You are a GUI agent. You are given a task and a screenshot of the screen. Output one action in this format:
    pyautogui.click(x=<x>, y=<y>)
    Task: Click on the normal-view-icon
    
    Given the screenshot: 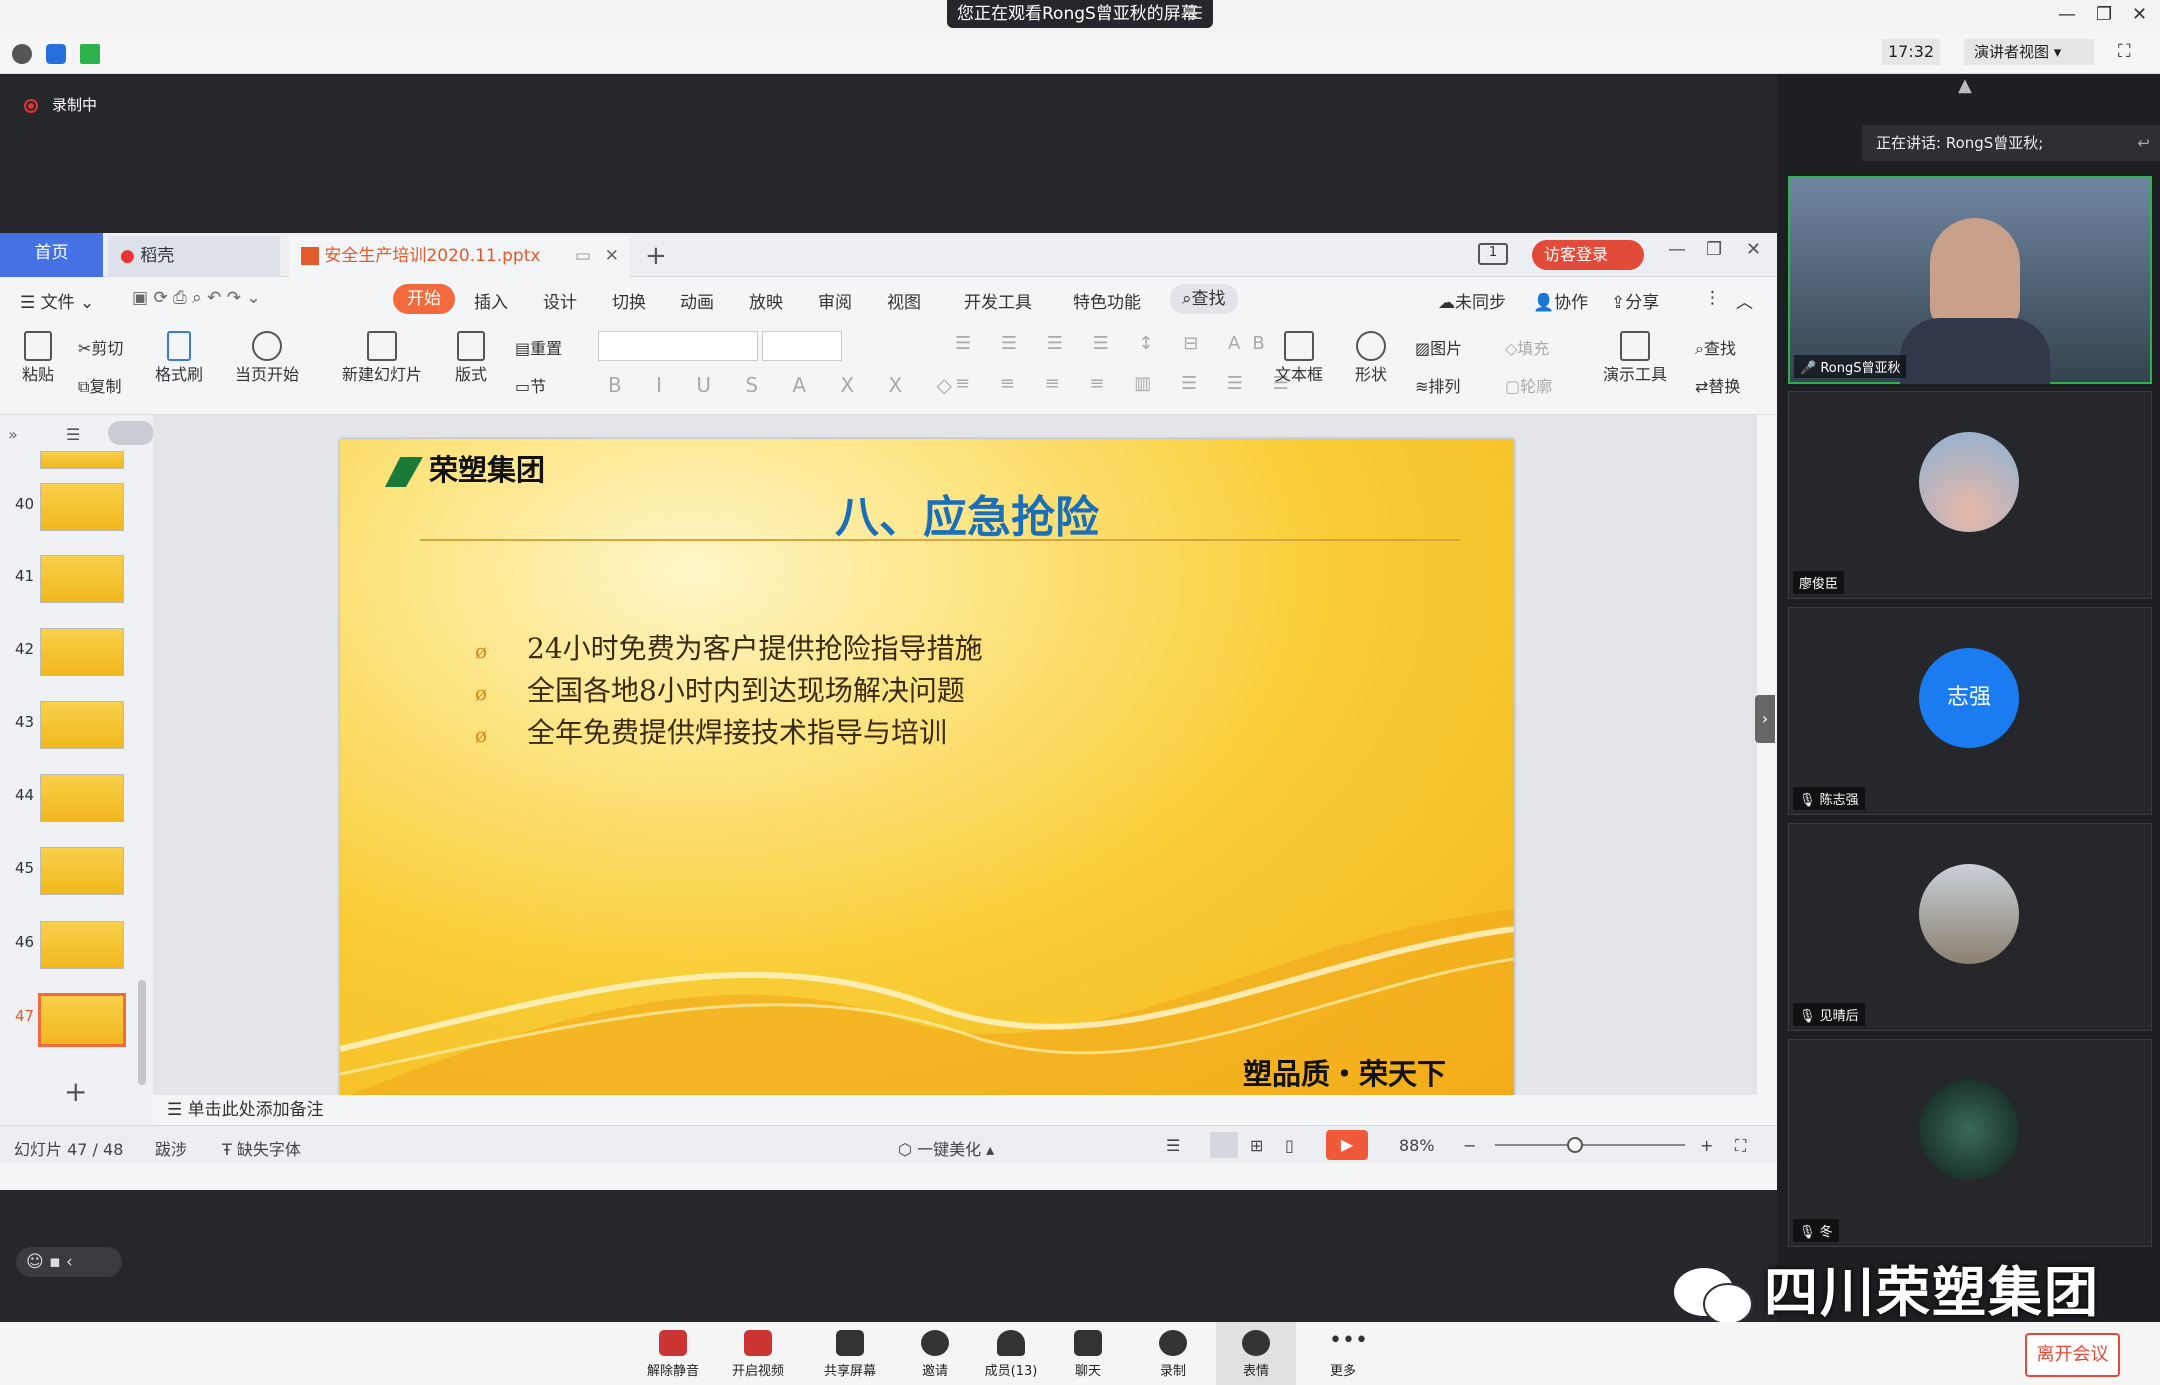 What is the action you would take?
    pyautogui.click(x=1224, y=1145)
    